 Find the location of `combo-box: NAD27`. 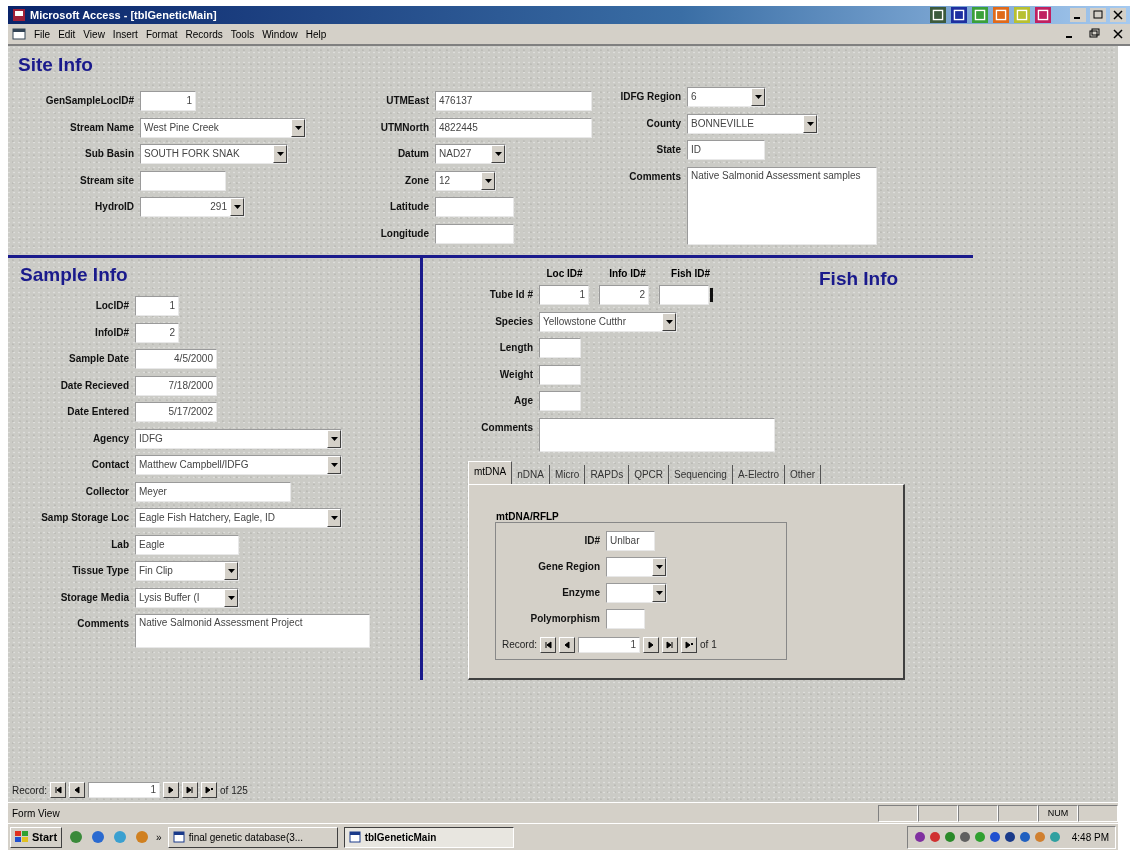

combo-box: NAD27 is located at coordinates (470, 154).